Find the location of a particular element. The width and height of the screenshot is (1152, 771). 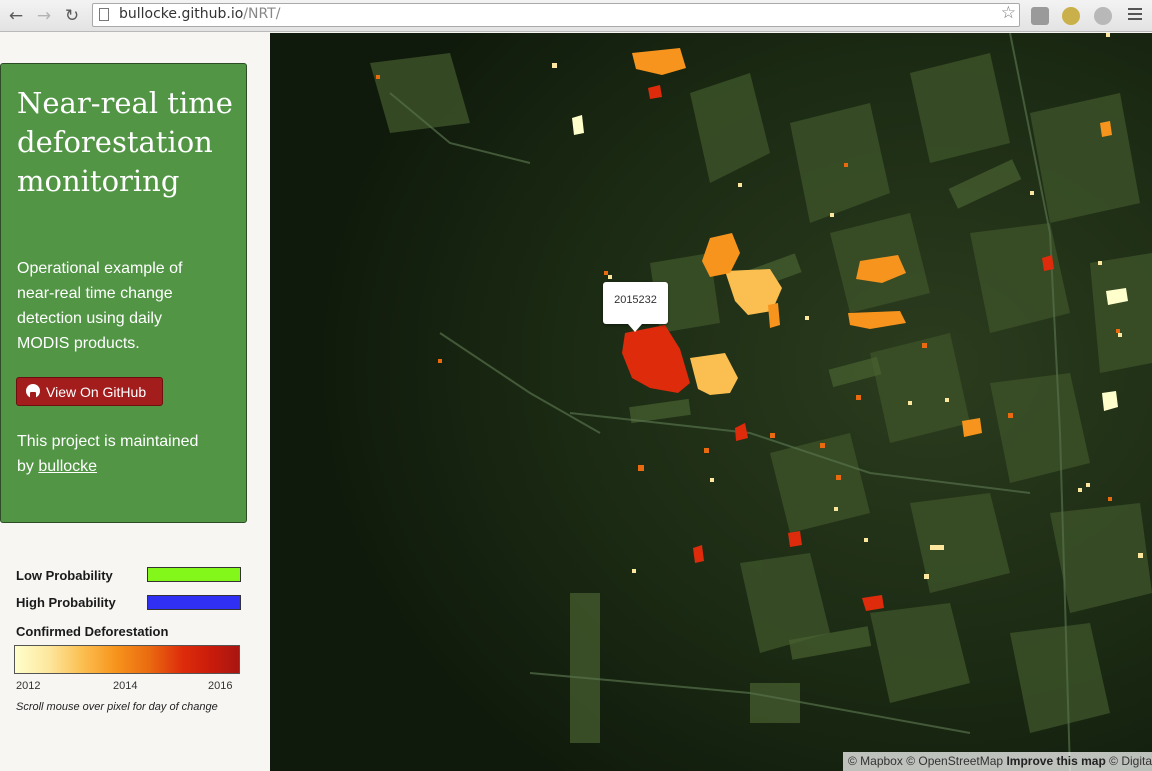

view-on-github-button: View On GitHub is located at coordinates (89, 391).